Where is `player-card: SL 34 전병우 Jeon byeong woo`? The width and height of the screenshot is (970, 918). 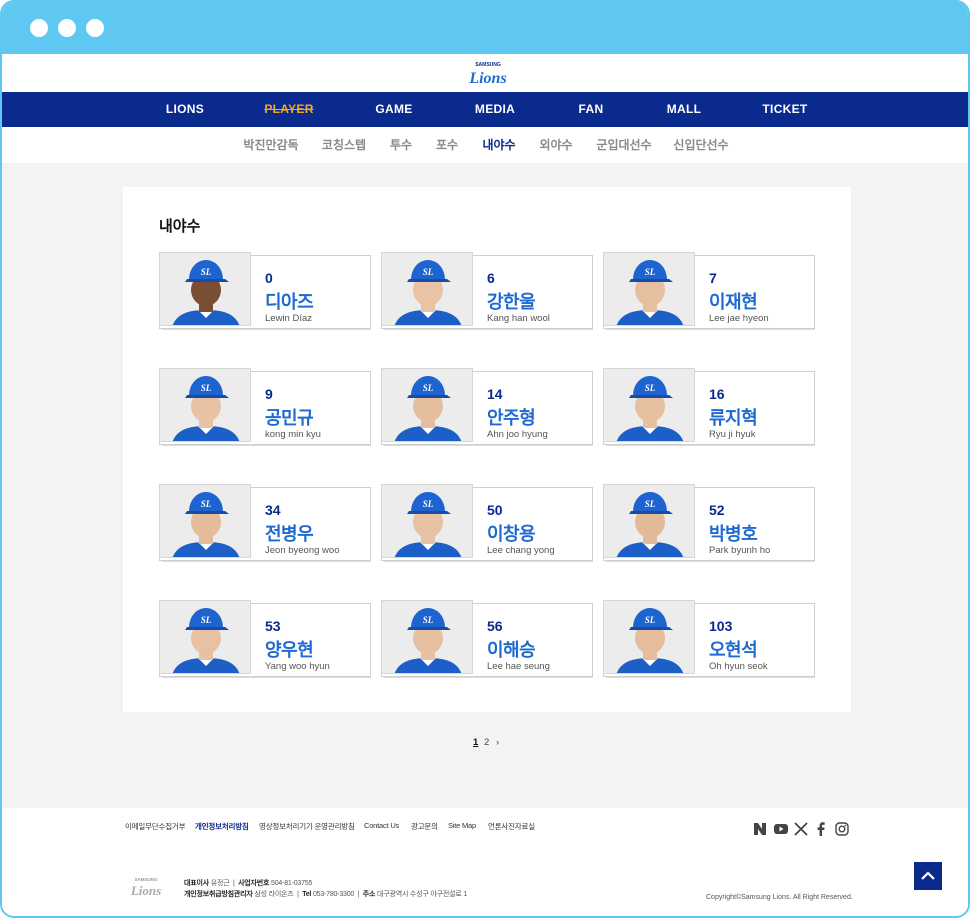 player-card: SL 34 전병우 Jeon byeong woo is located at coordinates (265, 523).